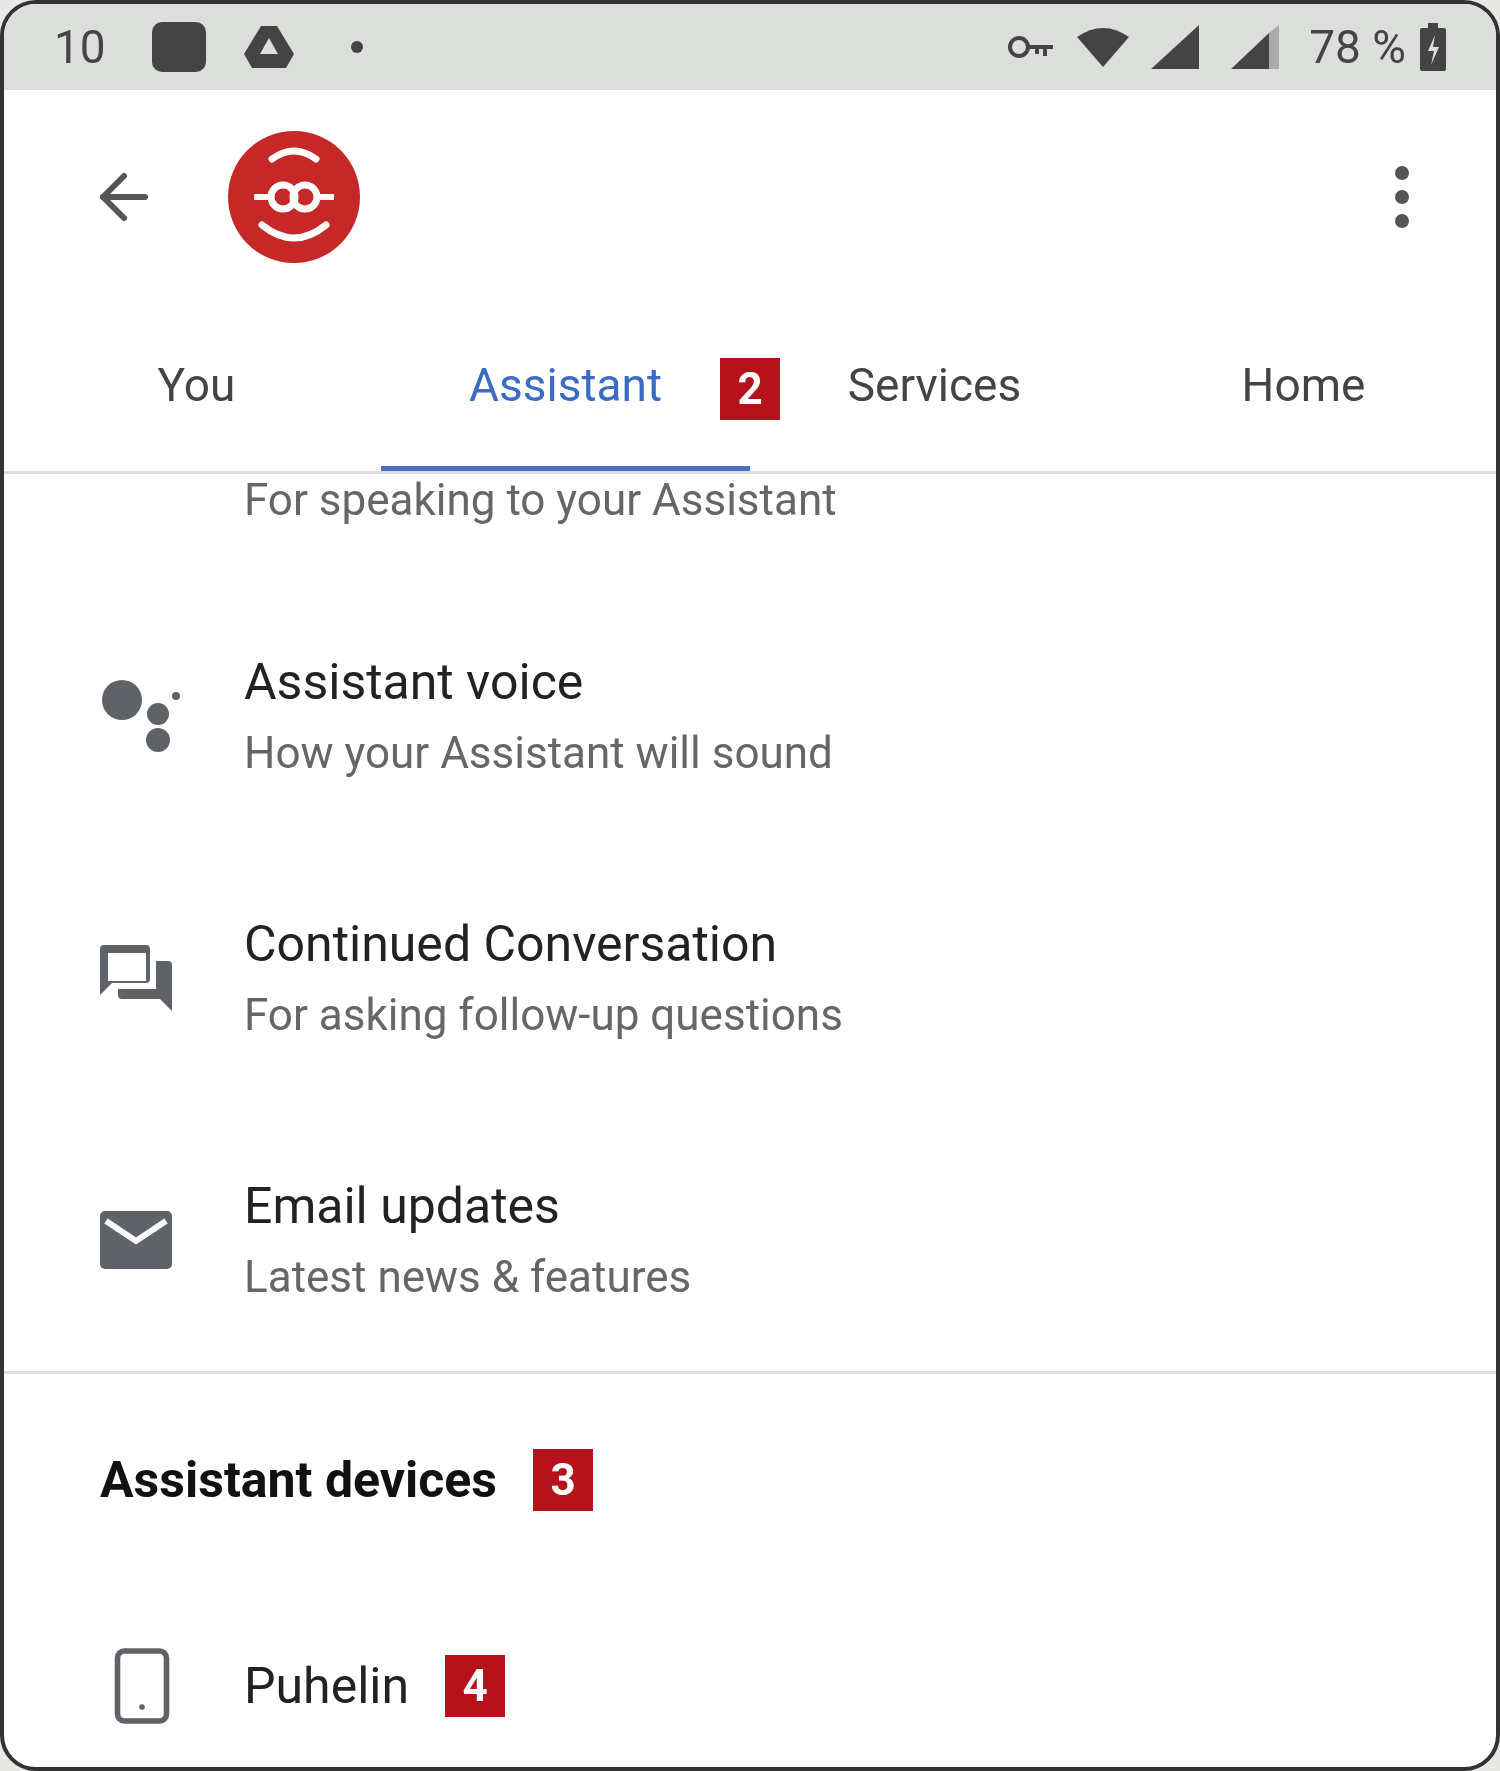 The width and height of the screenshot is (1500, 1771). I want to click on mail-icon, so click(136, 1240).